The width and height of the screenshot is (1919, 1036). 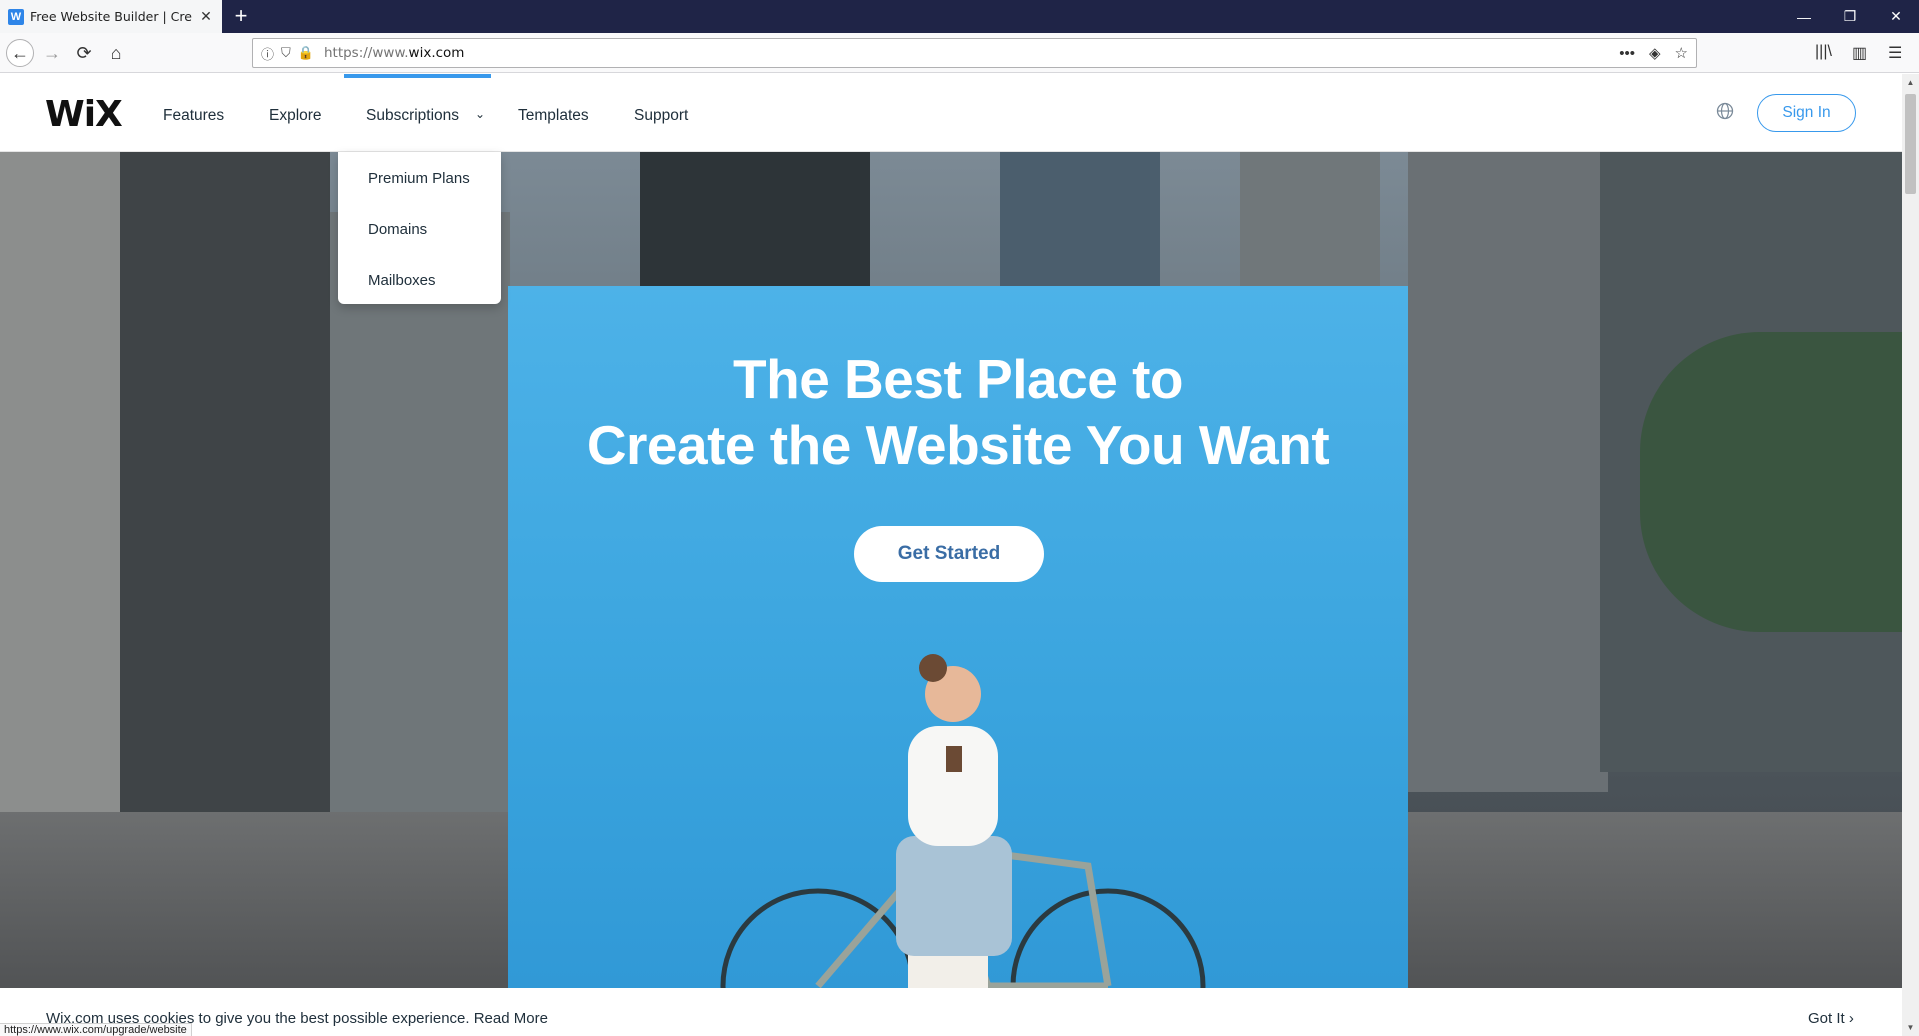 I want to click on hero-headline-line1: The Best Place to, so click(x=958, y=379).